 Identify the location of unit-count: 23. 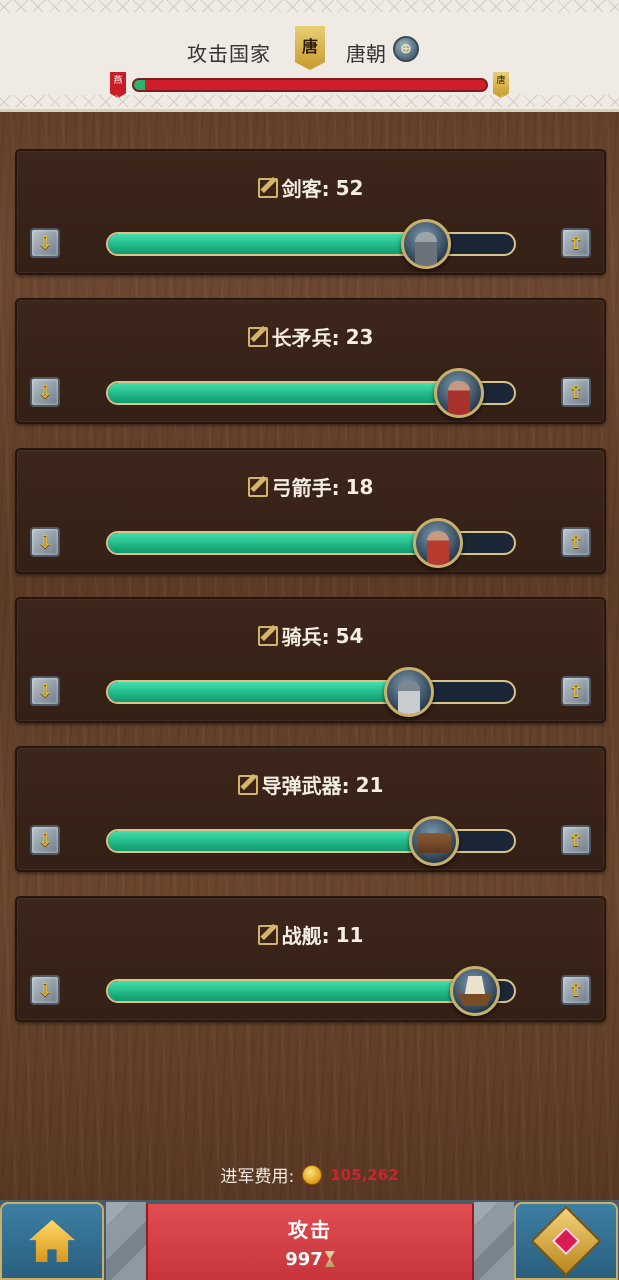
(359, 336).